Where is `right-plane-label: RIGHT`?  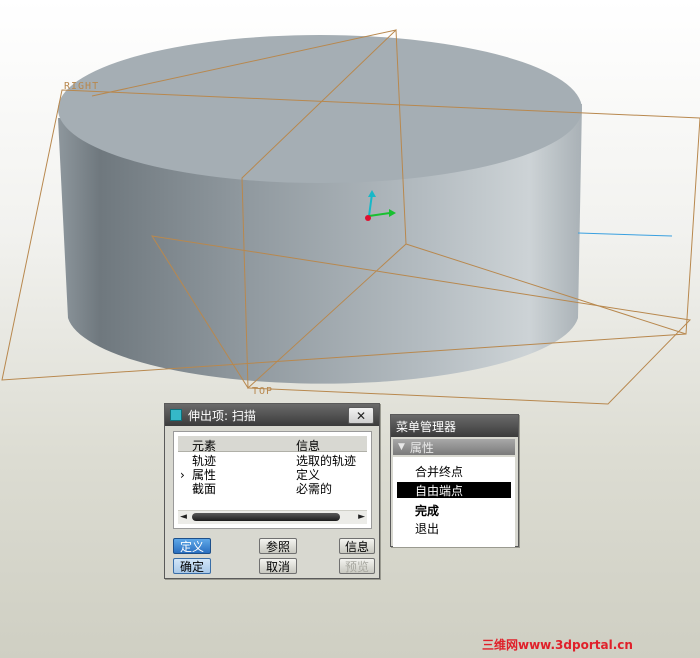 right-plane-label: RIGHT is located at coordinates (82, 86).